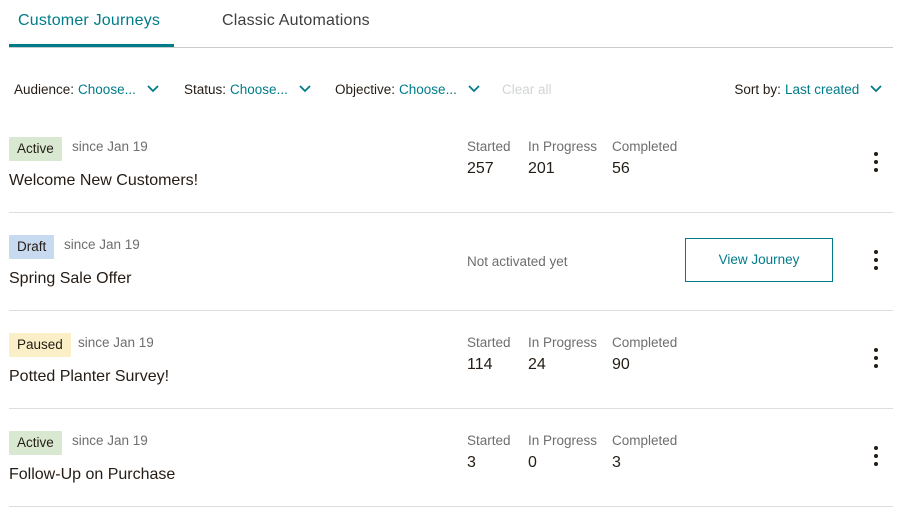  I want to click on stat-in-progress: In Progress 201, so click(562, 158).